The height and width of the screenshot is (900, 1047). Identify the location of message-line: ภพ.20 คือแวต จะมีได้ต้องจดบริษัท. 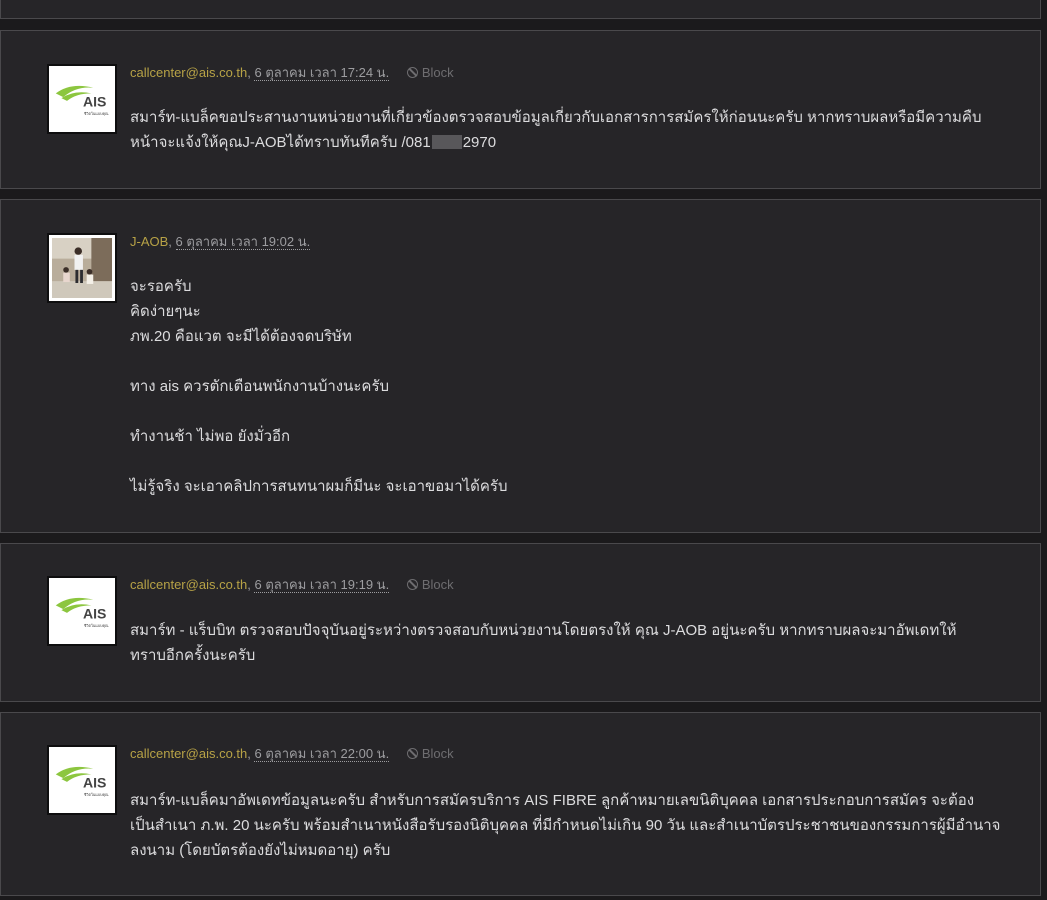
(241, 336).